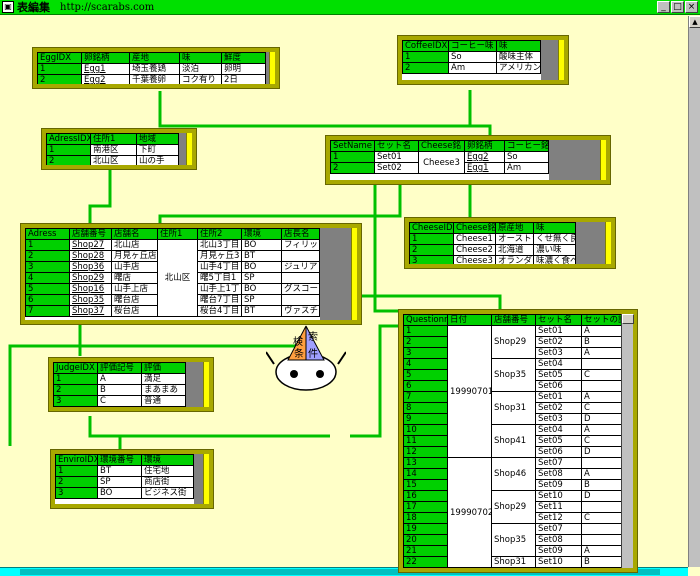  Describe the element at coordinates (554, 259) in the screenshot. I see `table-cell: 味濃く食べ` at that location.